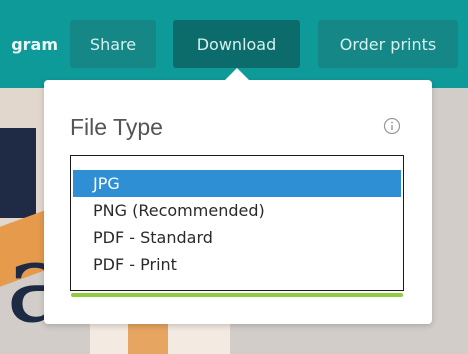 This screenshot has width=468, height=354. I want to click on file-type-option-pdf-print: PDF - Print, so click(237, 264).